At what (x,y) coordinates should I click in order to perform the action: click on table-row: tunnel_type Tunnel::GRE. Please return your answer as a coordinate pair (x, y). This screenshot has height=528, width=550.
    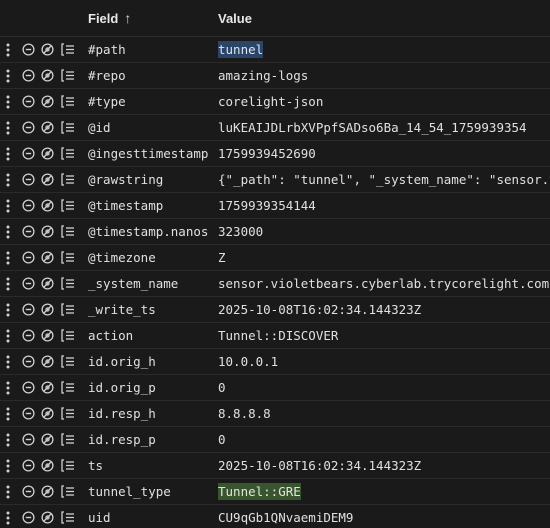
    Looking at the image, I should click on (275, 492).